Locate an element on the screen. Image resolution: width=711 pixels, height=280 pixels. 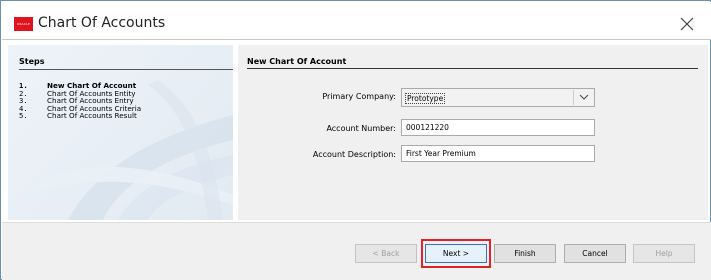
steps-heading: Steps is located at coordinates (32, 61).